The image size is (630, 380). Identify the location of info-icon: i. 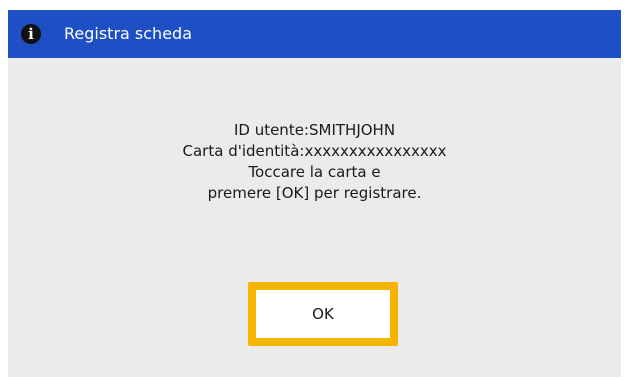
(31, 34).